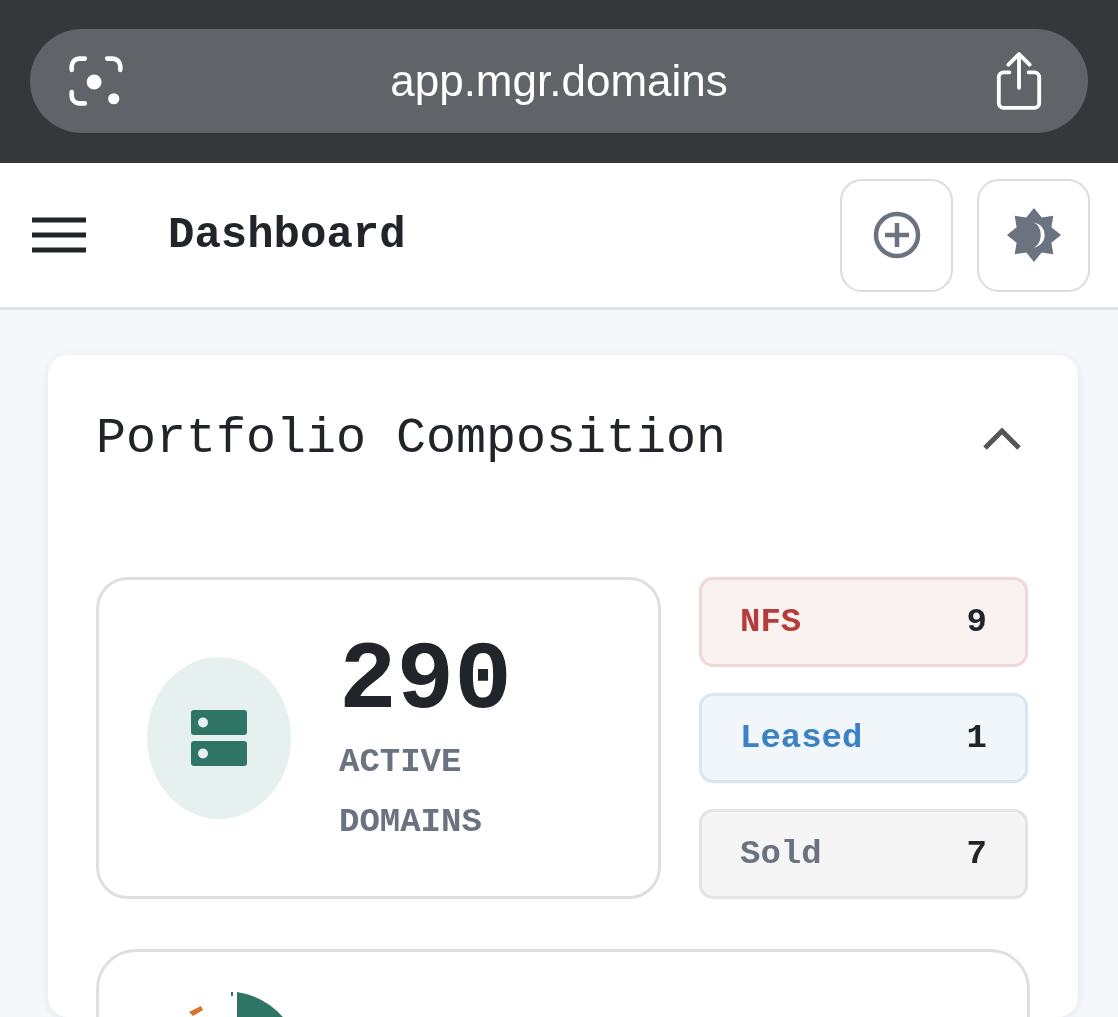 Image resolution: width=1118 pixels, height=1017 pixels. Describe the element at coordinates (976, 622) in the screenshot. I see `status-count: 9` at that location.